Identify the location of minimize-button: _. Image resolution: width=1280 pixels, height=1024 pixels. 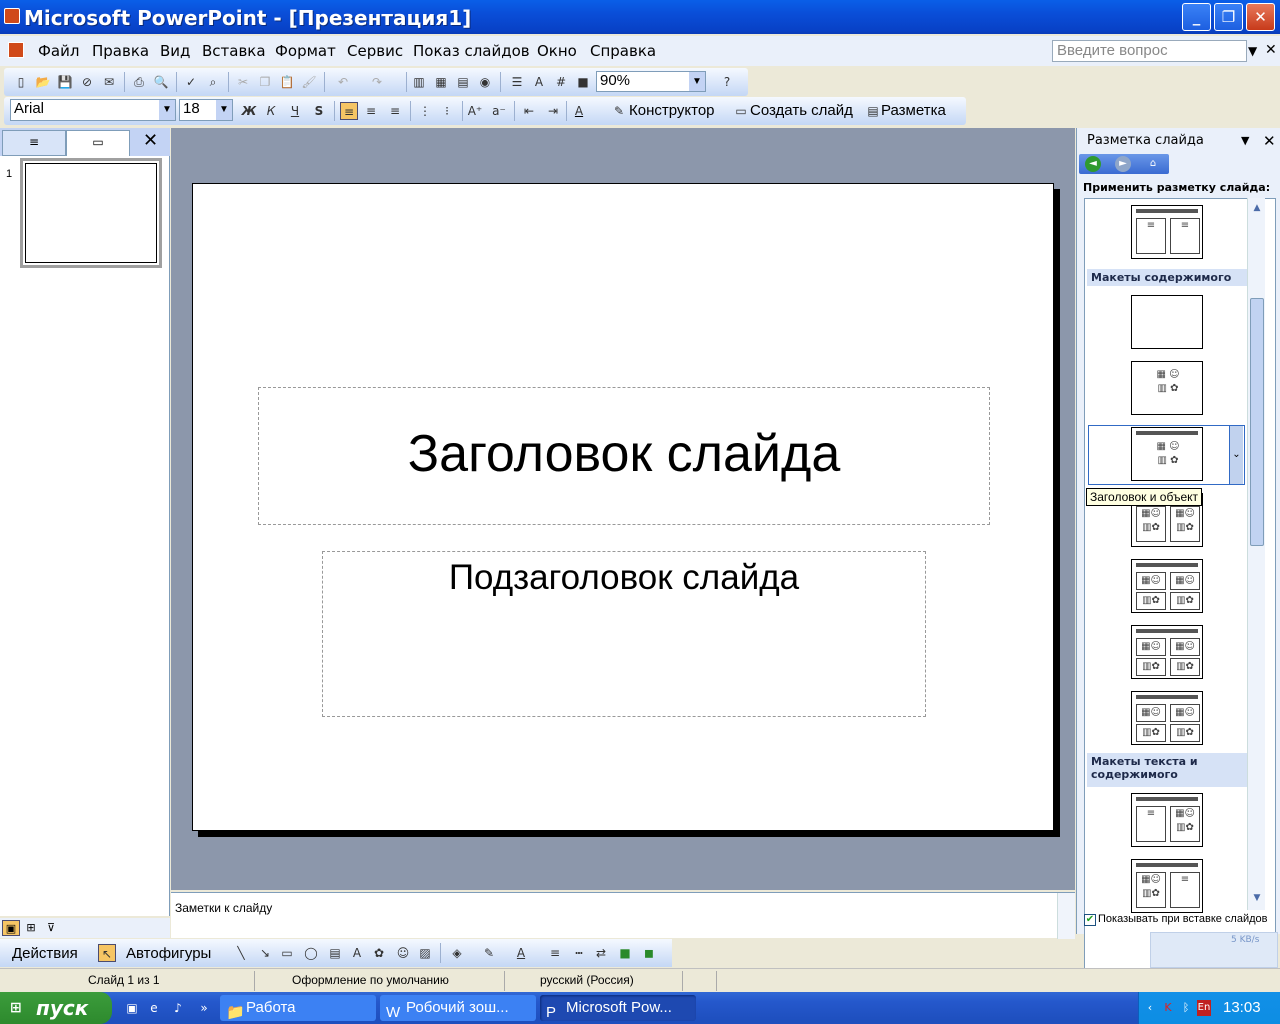
(1196, 17).